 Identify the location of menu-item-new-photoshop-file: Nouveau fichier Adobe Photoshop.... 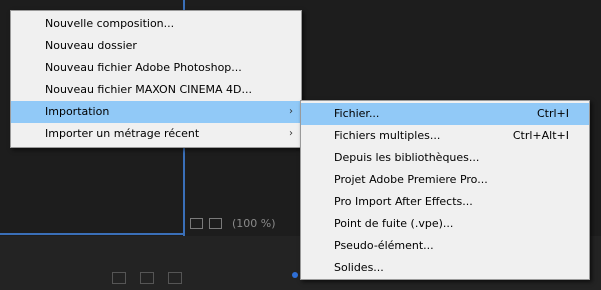
(156, 68).